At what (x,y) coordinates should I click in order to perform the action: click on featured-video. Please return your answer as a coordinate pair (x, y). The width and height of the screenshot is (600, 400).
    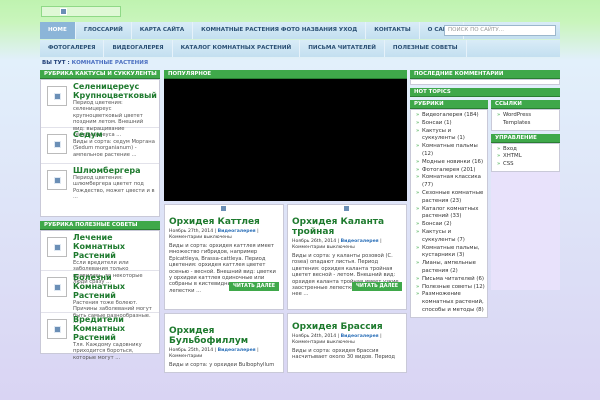
    Looking at the image, I should click on (285, 140).